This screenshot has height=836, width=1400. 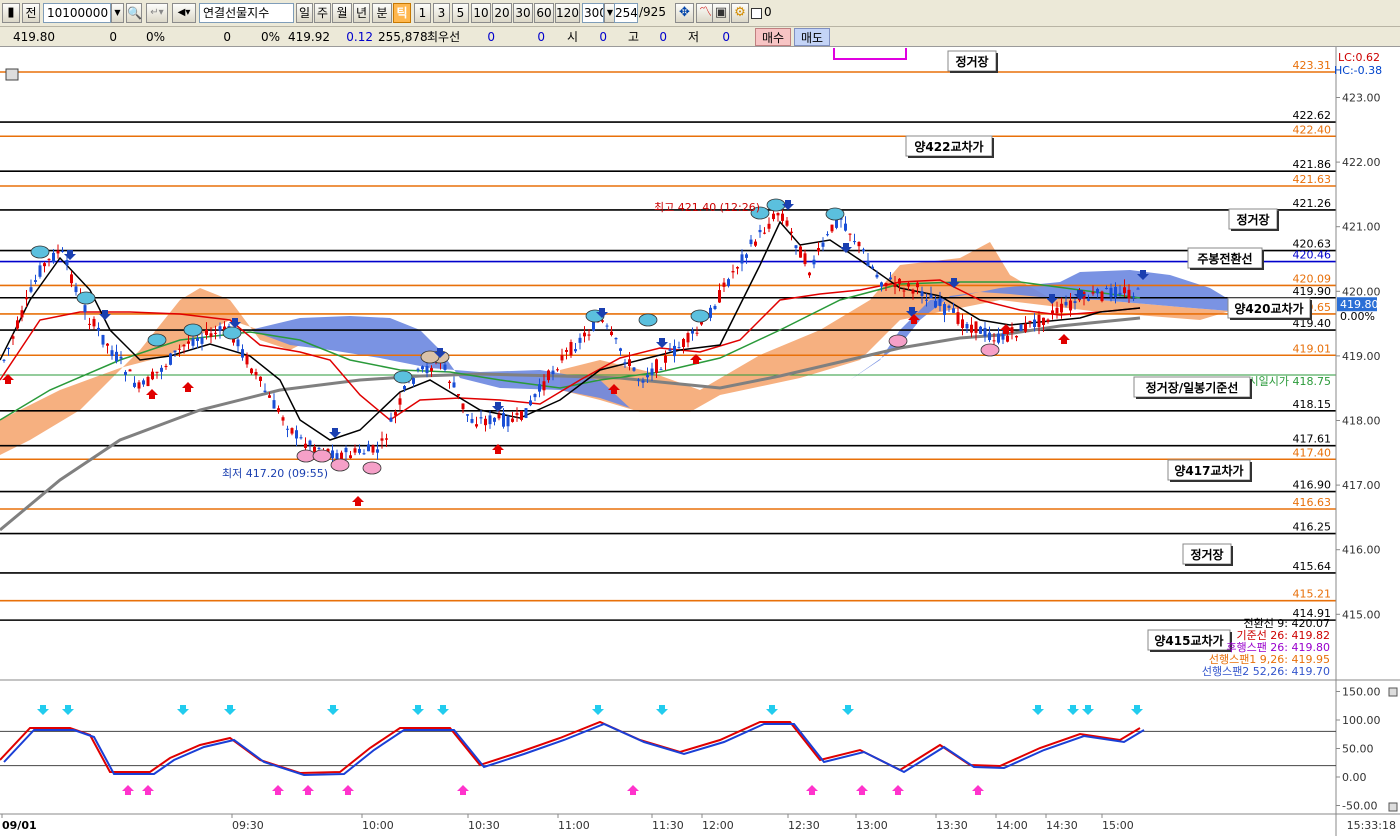 What do you see at coordinates (1361, 614) in the screenshot?
I see `price-axis-label: 415.00` at bounding box center [1361, 614].